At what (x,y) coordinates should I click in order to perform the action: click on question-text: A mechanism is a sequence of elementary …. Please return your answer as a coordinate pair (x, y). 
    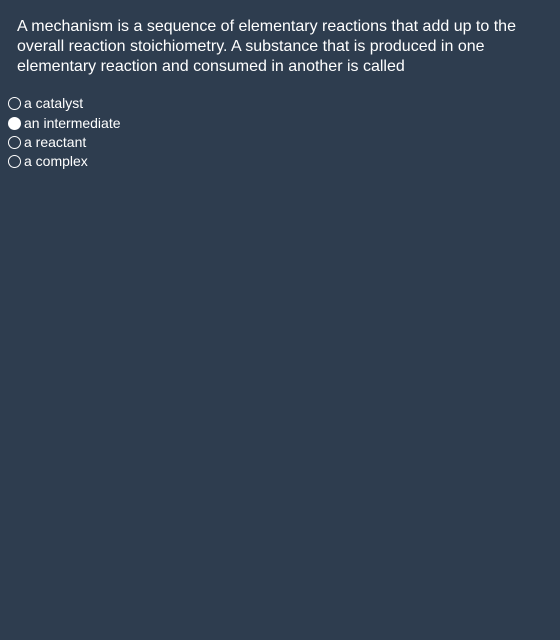
    Looking at the image, I should click on (266, 46).